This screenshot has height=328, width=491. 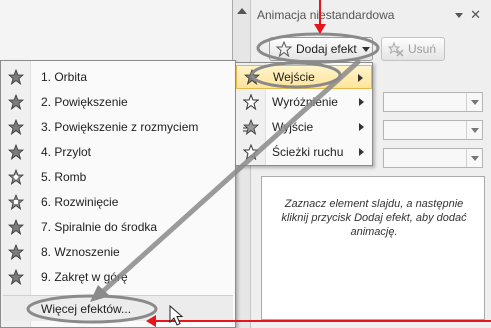 I want to click on effect-item-rozwiniecie: 6. Rozwinięcie, so click(x=118, y=202).